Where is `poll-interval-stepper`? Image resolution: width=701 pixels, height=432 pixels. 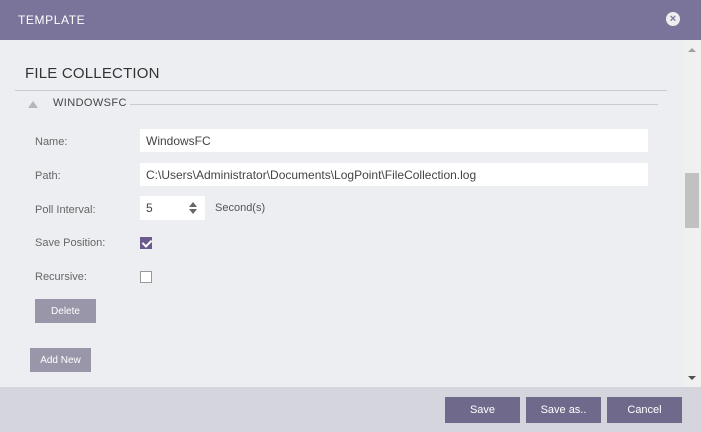 poll-interval-stepper is located at coordinates (172, 208).